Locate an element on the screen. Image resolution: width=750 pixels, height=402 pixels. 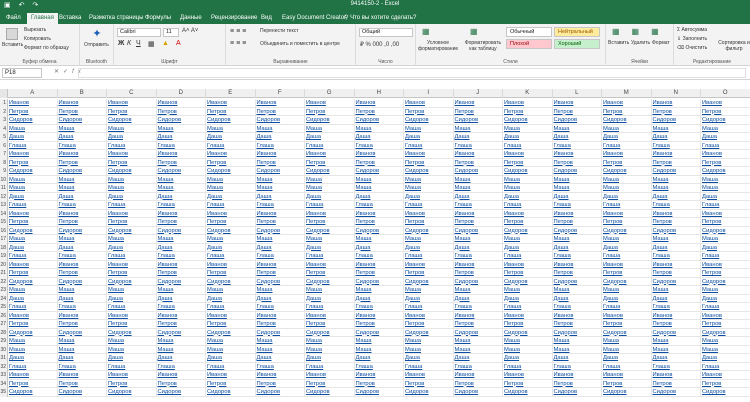
send-bluetooth-button: Отправить is located at coordinates (96, 45).